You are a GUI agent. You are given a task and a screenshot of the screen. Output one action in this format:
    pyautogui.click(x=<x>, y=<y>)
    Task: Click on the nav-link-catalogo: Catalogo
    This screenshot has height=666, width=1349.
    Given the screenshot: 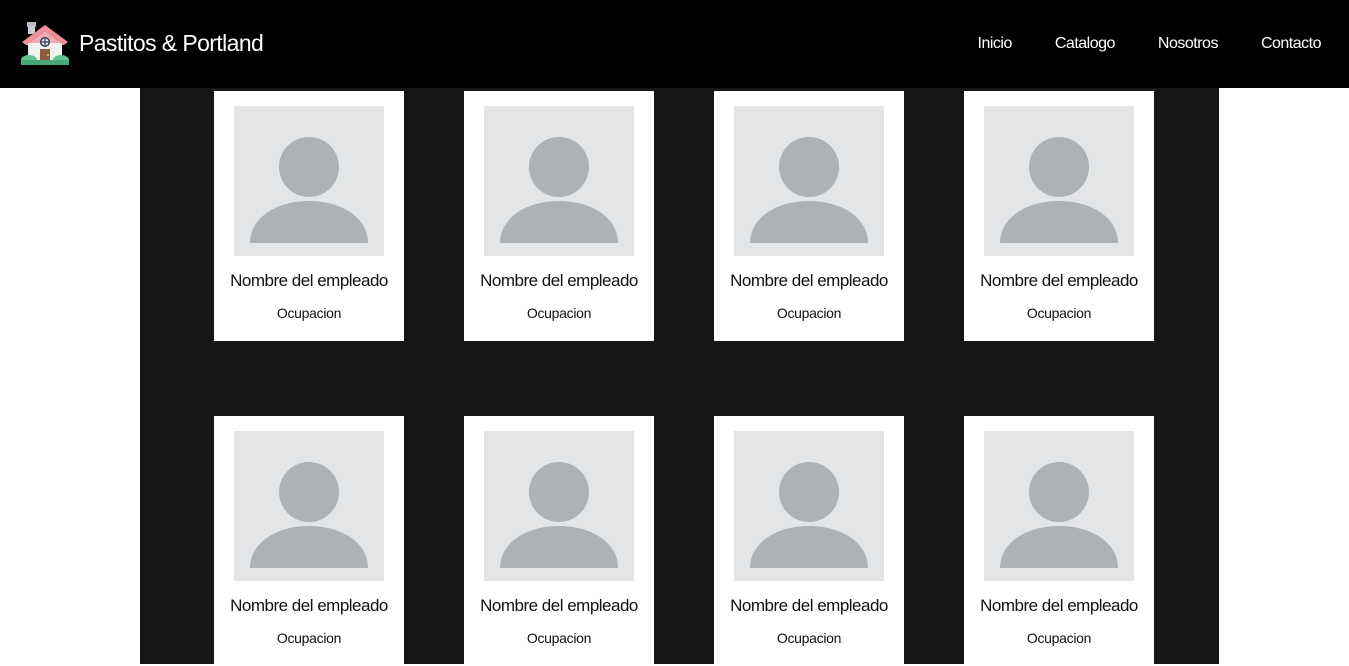 What is the action you would take?
    pyautogui.click(x=1085, y=44)
    